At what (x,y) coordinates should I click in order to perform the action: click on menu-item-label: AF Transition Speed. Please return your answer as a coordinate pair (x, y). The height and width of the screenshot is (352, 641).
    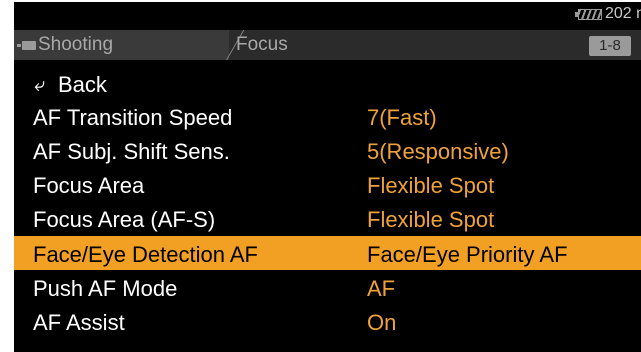
    Looking at the image, I should click on (133, 117).